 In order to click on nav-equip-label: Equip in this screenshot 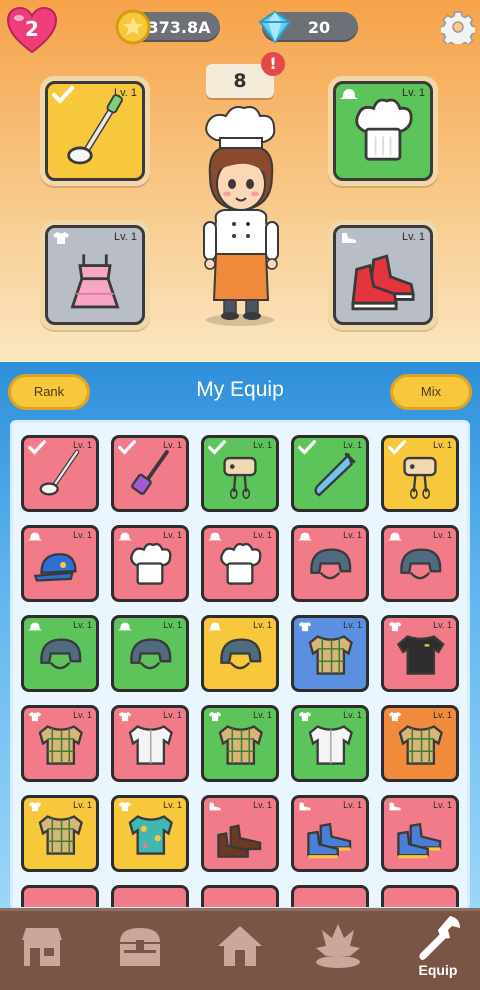, I will do `click(438, 970)`.